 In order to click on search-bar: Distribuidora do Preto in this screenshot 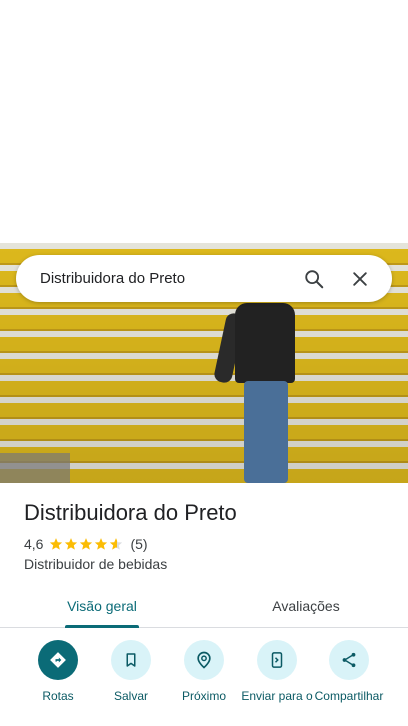, I will do `click(204, 278)`.